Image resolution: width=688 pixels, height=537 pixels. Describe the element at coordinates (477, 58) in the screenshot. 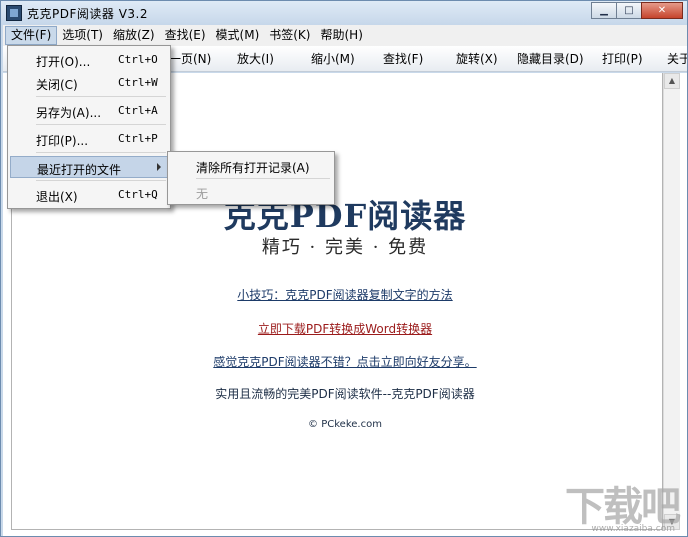

I see `rotate-button: 旋转(X)` at that location.